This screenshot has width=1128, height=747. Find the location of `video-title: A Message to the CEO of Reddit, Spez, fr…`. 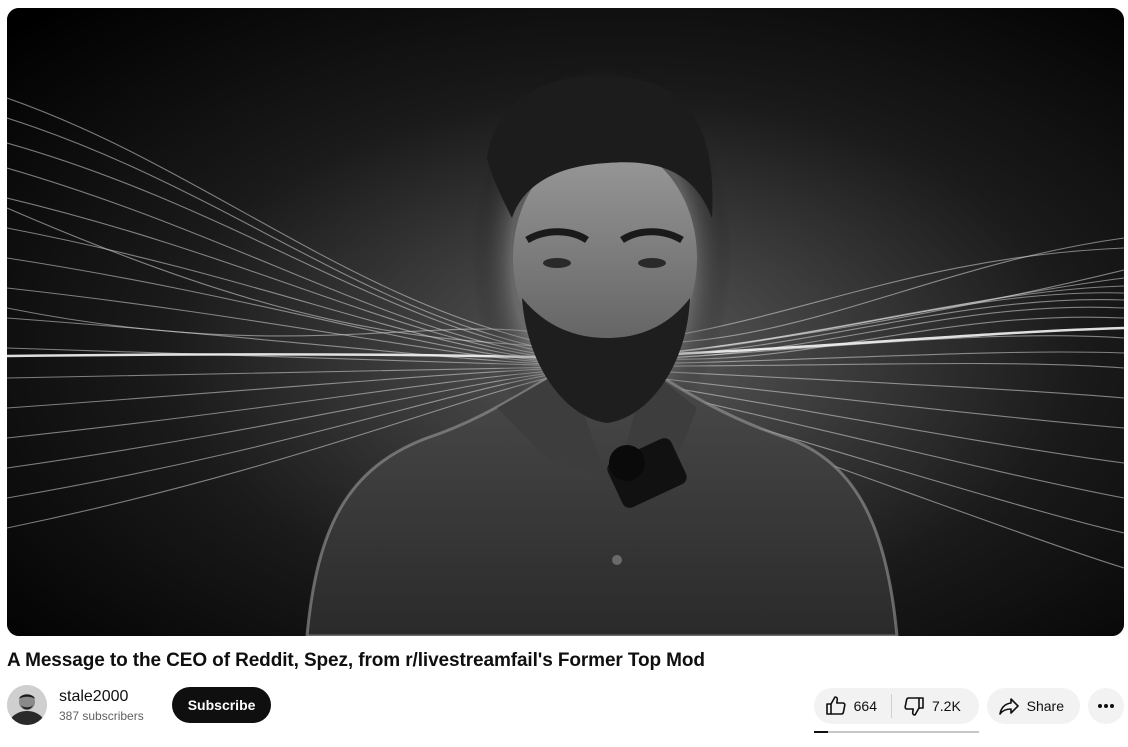

video-title: A Message to the CEO of Reddit, Spez, fr… is located at coordinates (356, 660).